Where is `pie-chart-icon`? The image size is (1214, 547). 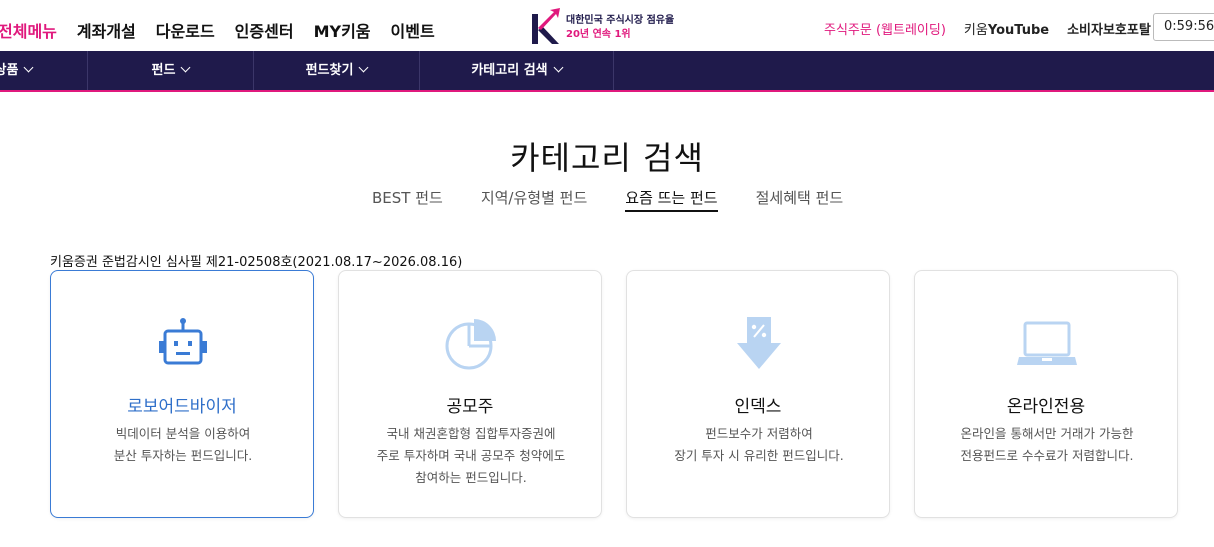 pie-chart-icon is located at coordinates (470, 344).